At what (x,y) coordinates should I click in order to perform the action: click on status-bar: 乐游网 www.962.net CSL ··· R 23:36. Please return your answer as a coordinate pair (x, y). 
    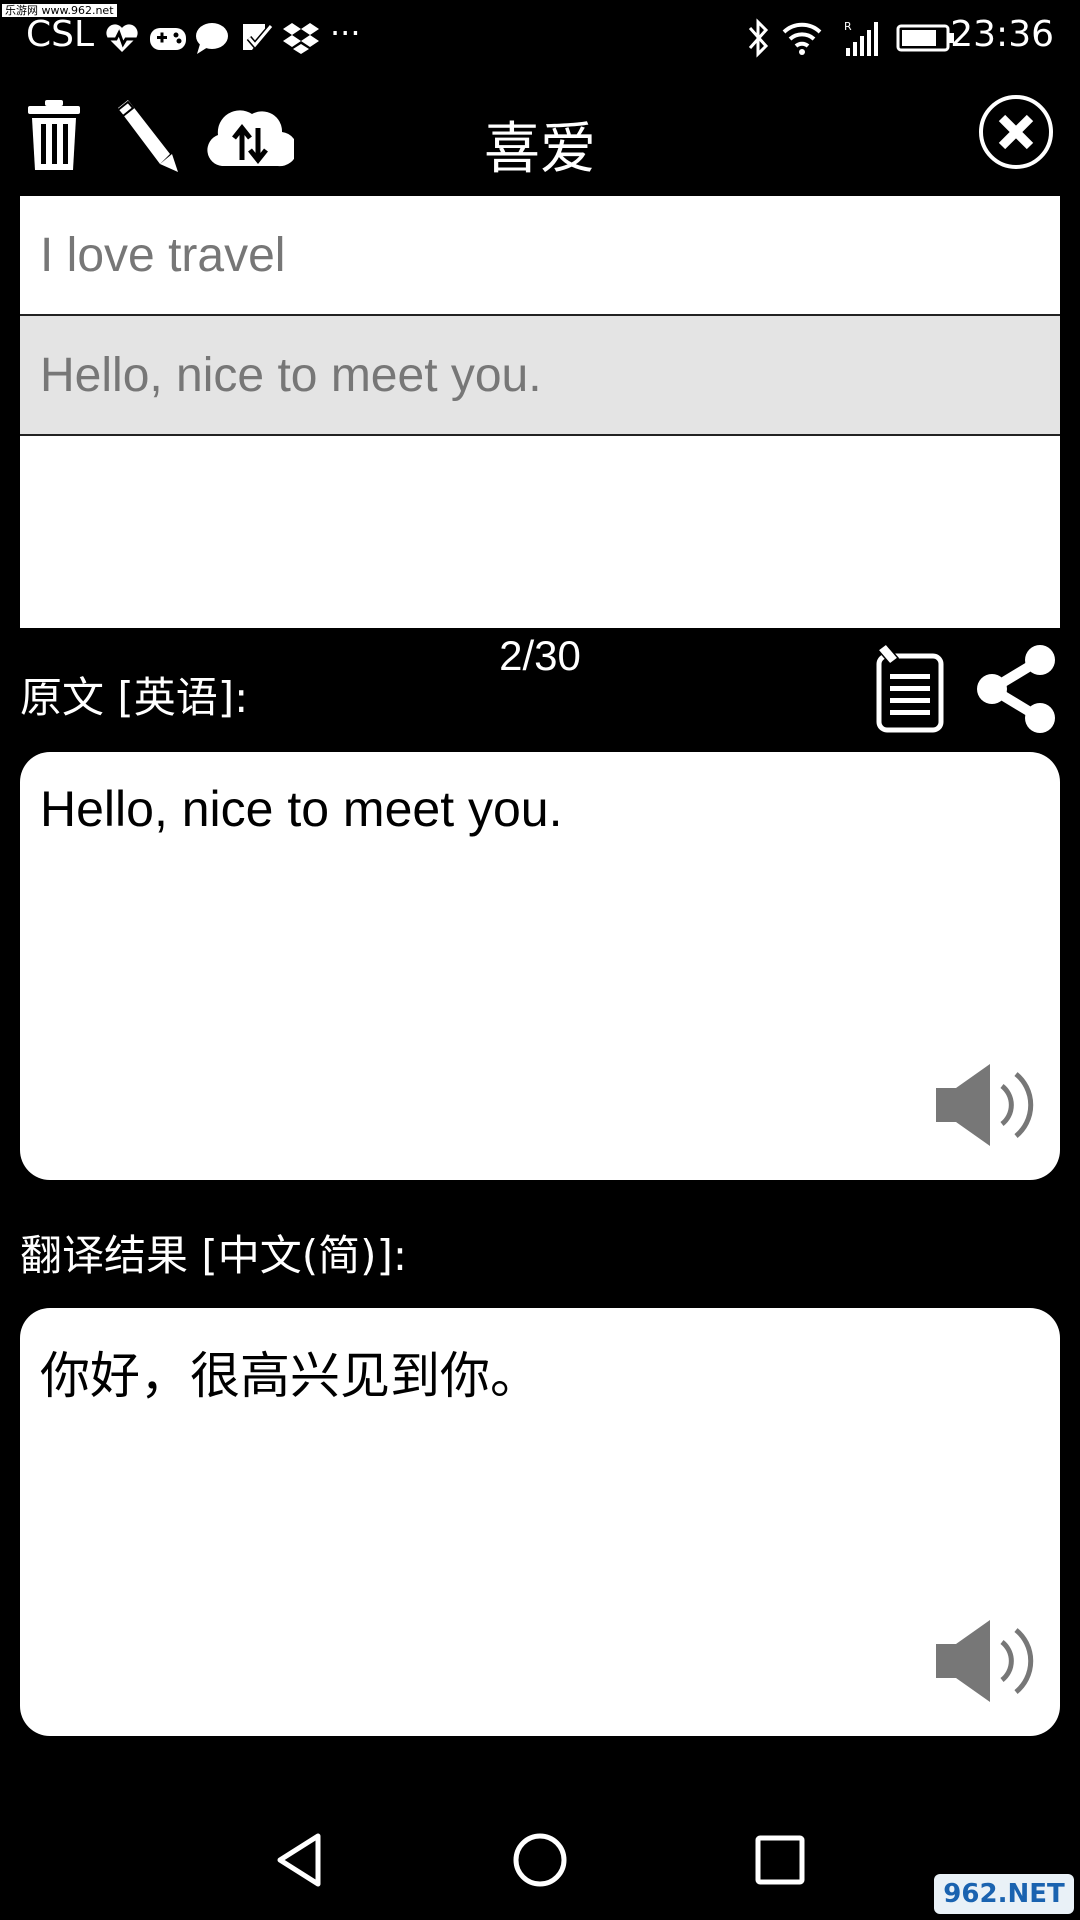
    Looking at the image, I should click on (540, 38).